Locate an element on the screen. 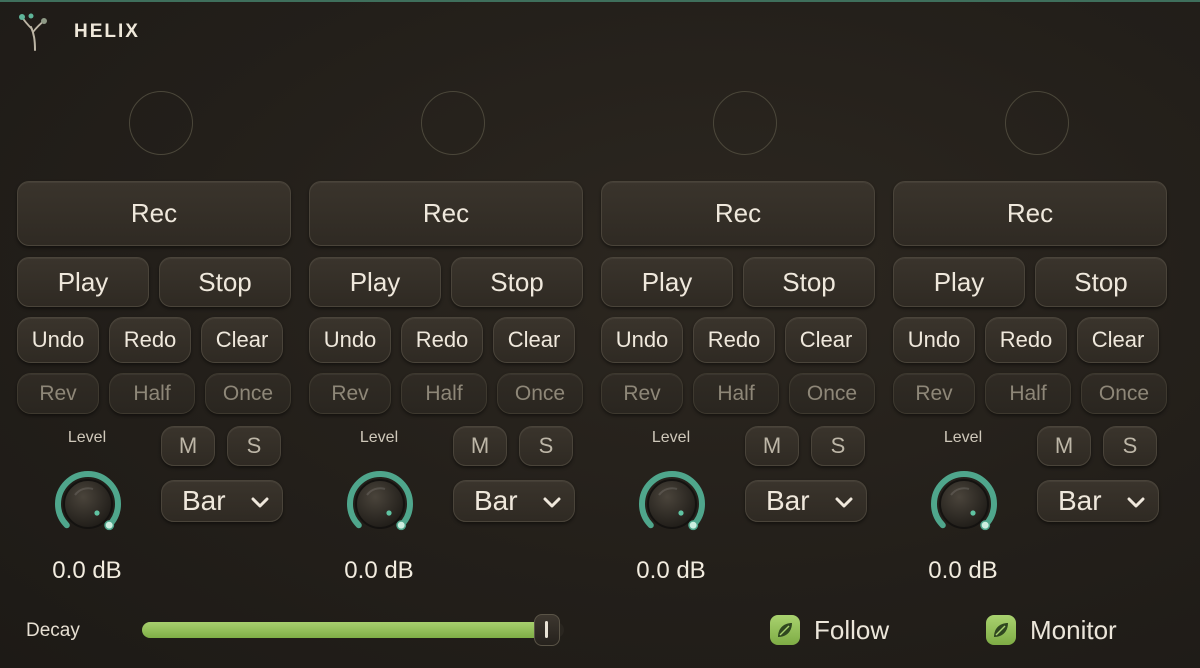 The height and width of the screenshot is (668, 1200). decay-label: Decay is located at coordinates (53, 630).